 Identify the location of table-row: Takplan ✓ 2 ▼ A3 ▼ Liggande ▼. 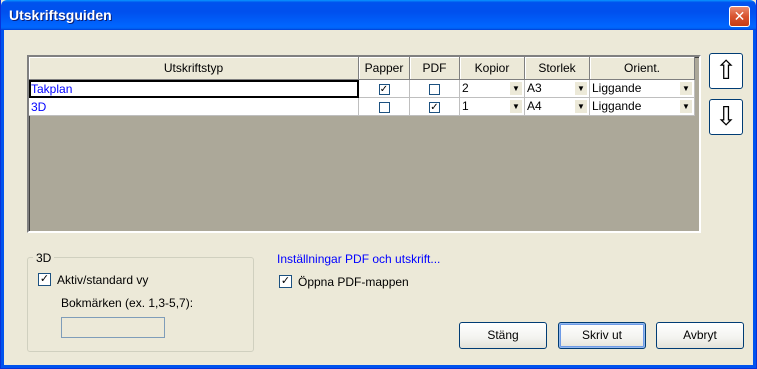
(362, 88).